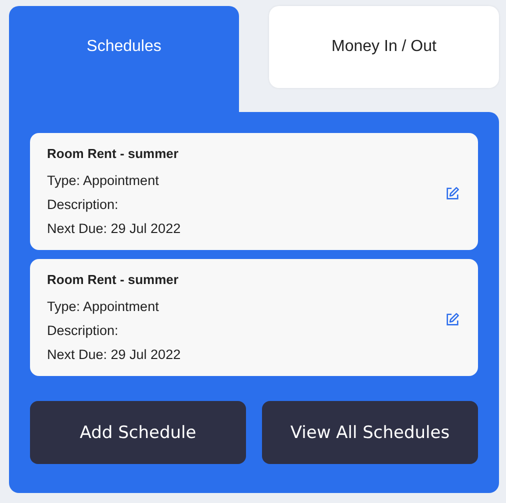  What do you see at coordinates (138, 432) in the screenshot?
I see `action-button: Add Schedule` at bounding box center [138, 432].